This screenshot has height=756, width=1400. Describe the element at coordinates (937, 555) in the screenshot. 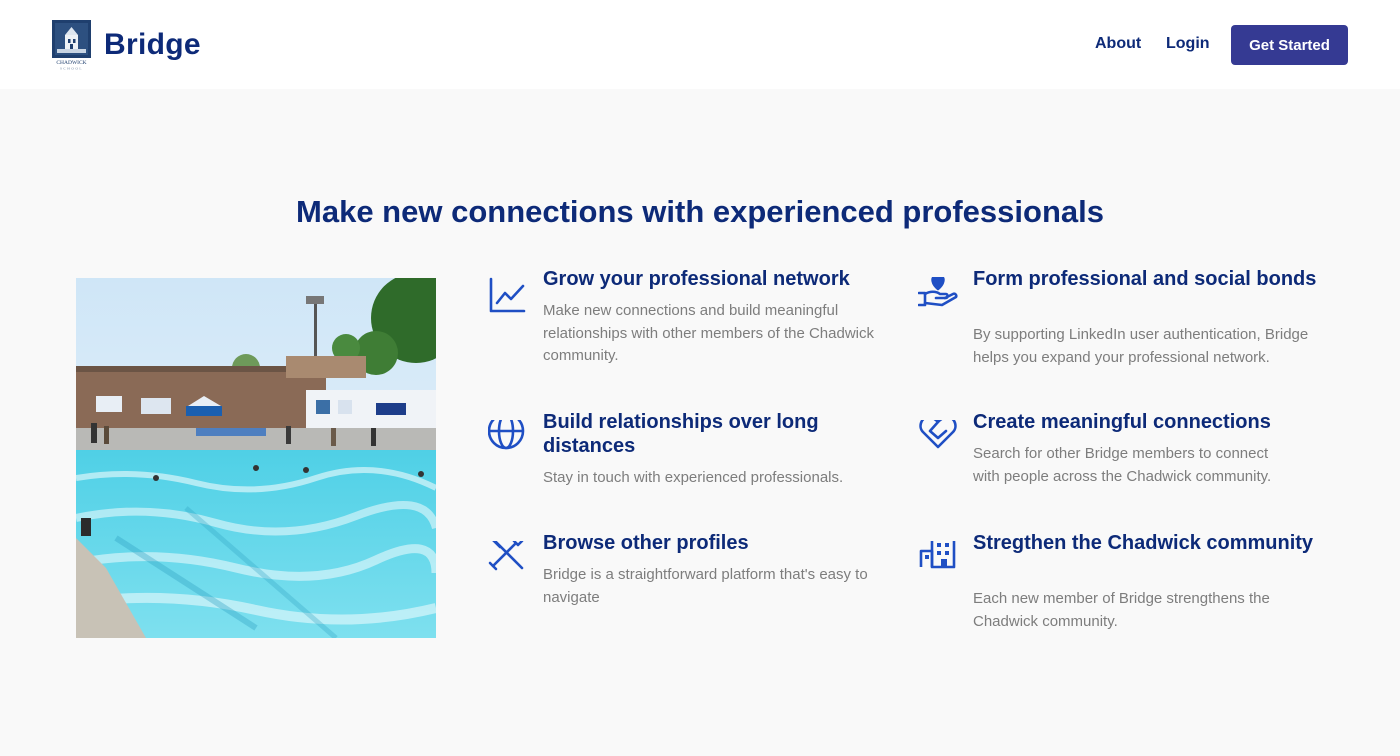

I see `building-icon` at that location.